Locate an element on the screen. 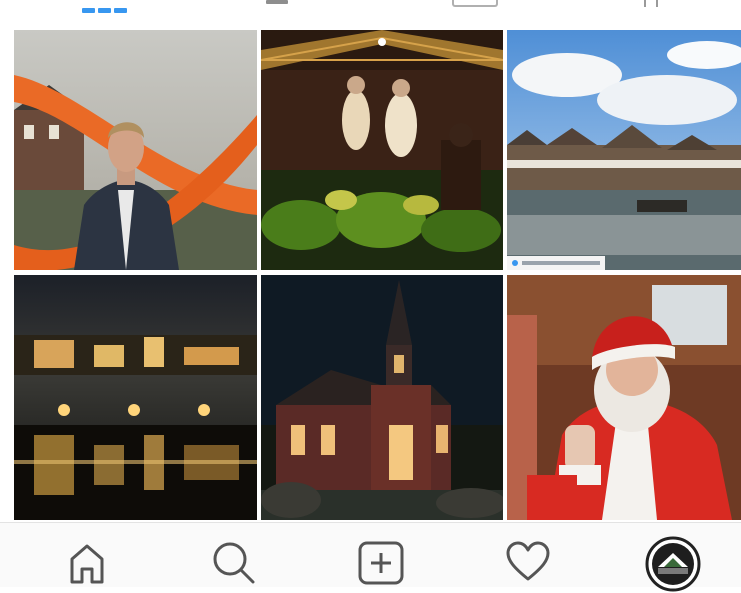  grid-icon is located at coordinates (106, 6).